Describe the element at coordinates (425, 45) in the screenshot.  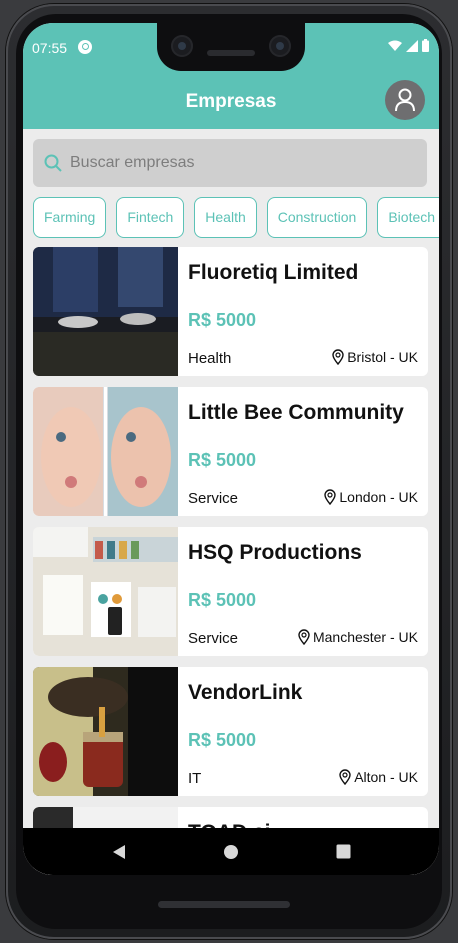
I see `battery-icon` at that location.